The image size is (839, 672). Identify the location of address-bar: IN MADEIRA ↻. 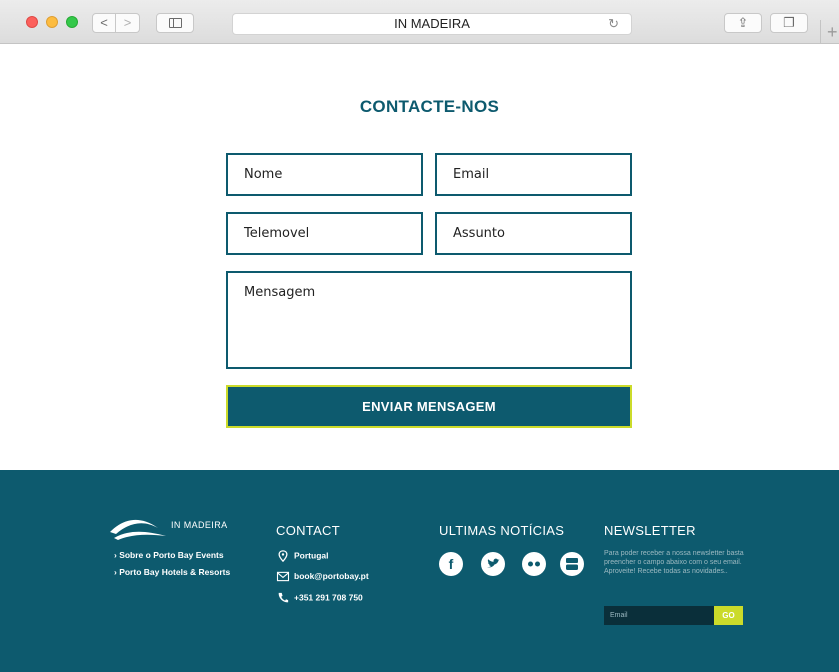
(432, 24).